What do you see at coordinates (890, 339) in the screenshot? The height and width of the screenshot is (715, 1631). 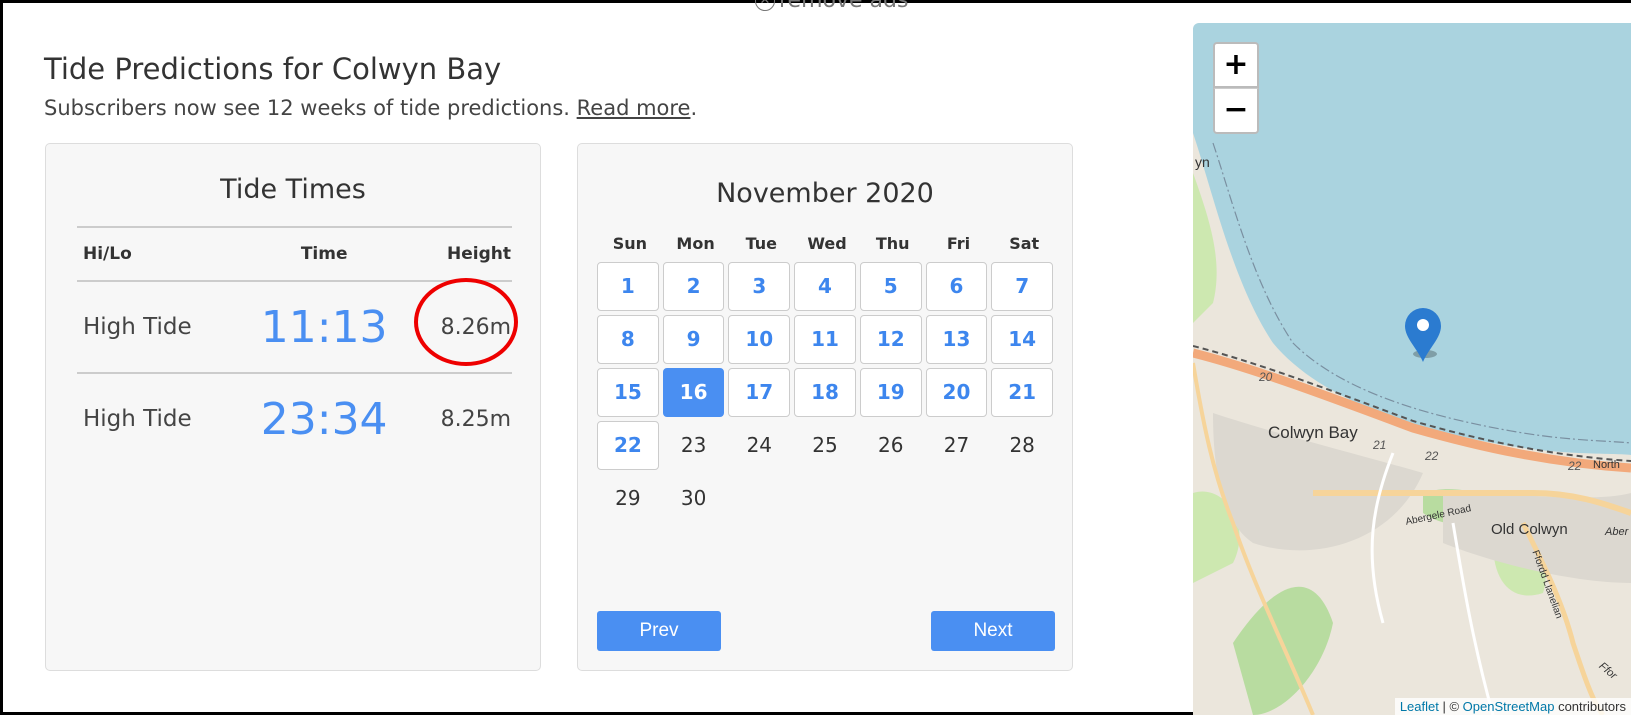 I see `calendar-day-link: 12` at bounding box center [890, 339].